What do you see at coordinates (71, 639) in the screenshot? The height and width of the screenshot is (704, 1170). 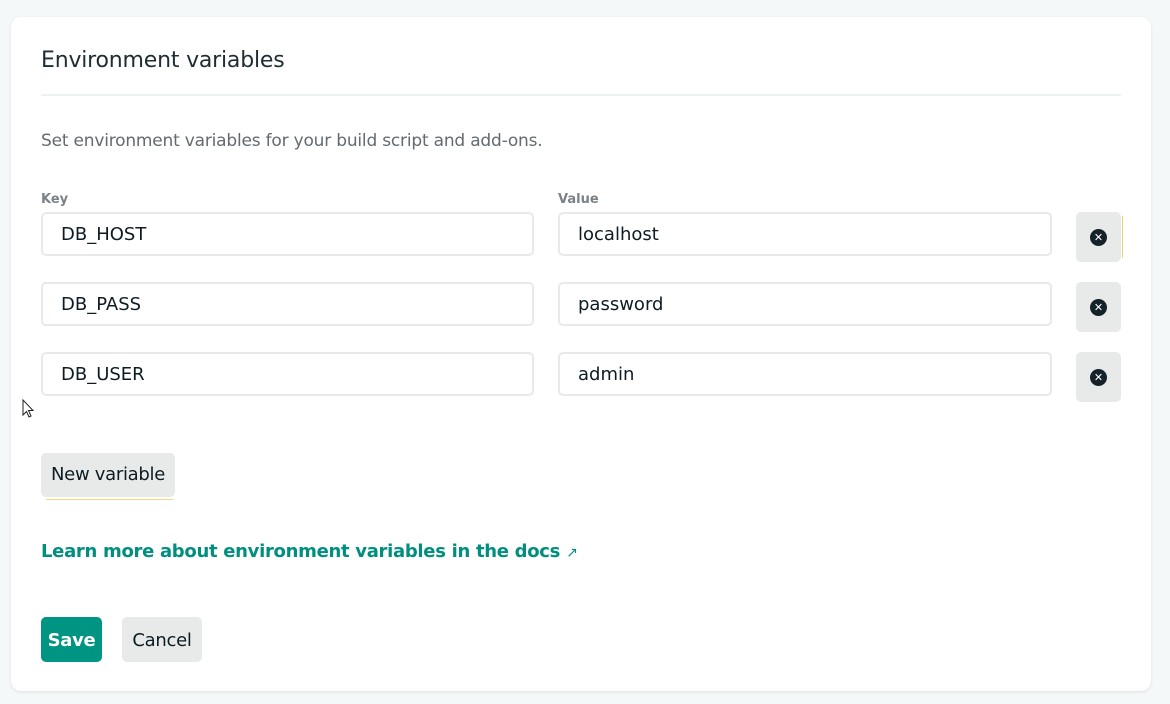 I see `save-button: Save` at bounding box center [71, 639].